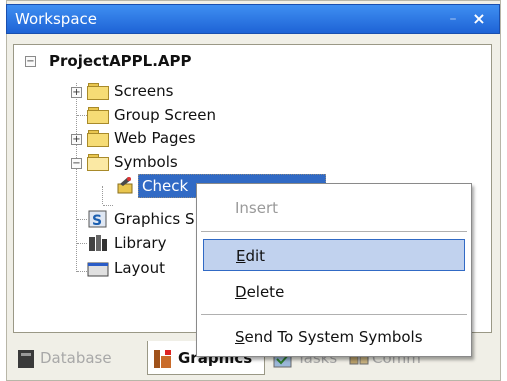  Describe the element at coordinates (143, 91) in the screenshot. I see `tree-item-screens: Screens` at that location.